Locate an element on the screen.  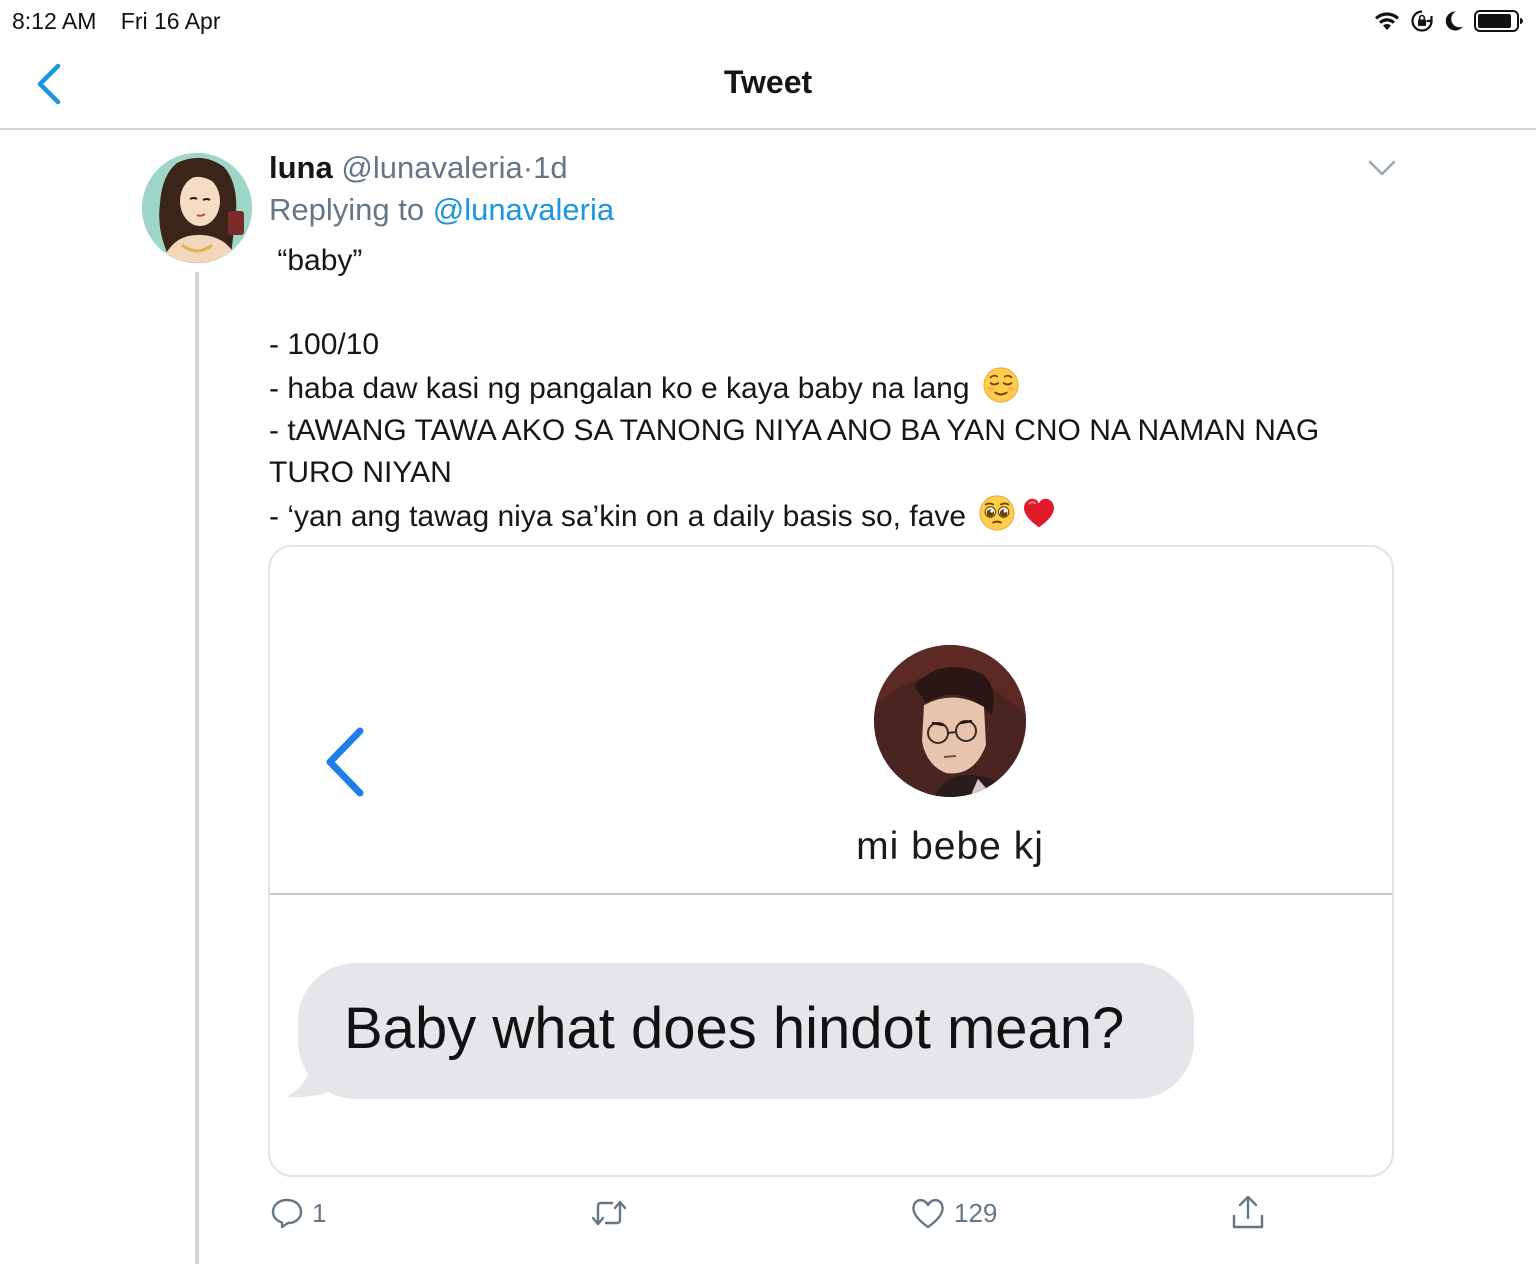
tweet-header: luna @lunavaleria·1d is located at coordinates (418, 168).